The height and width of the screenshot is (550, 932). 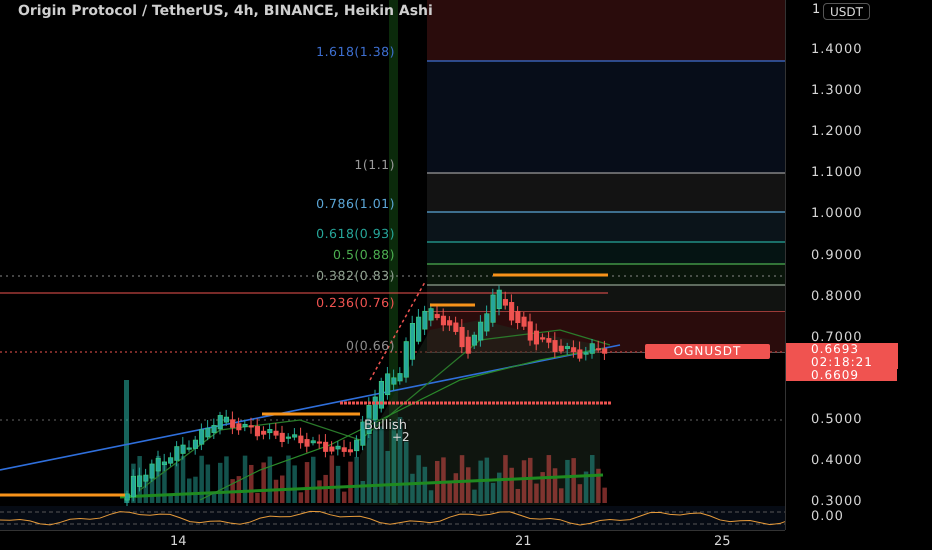 I want to click on fib-level-label: 0.382(0.83), so click(x=355, y=275).